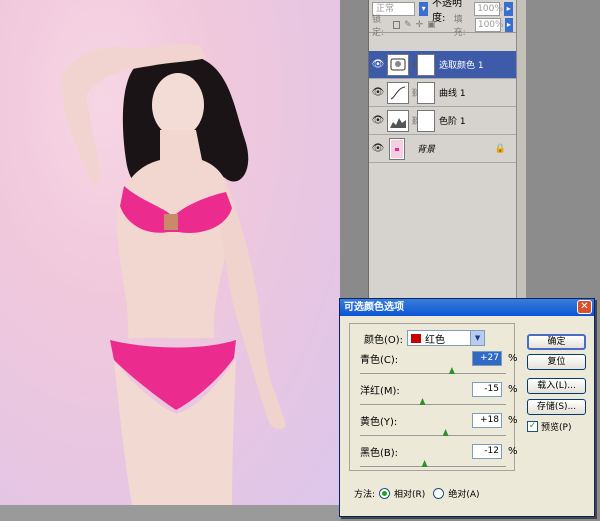 Image resolution: width=600 pixels, height=521 pixels. What do you see at coordinates (500, 148) in the screenshot?
I see `lock-icon: 🔒` at bounding box center [500, 148].